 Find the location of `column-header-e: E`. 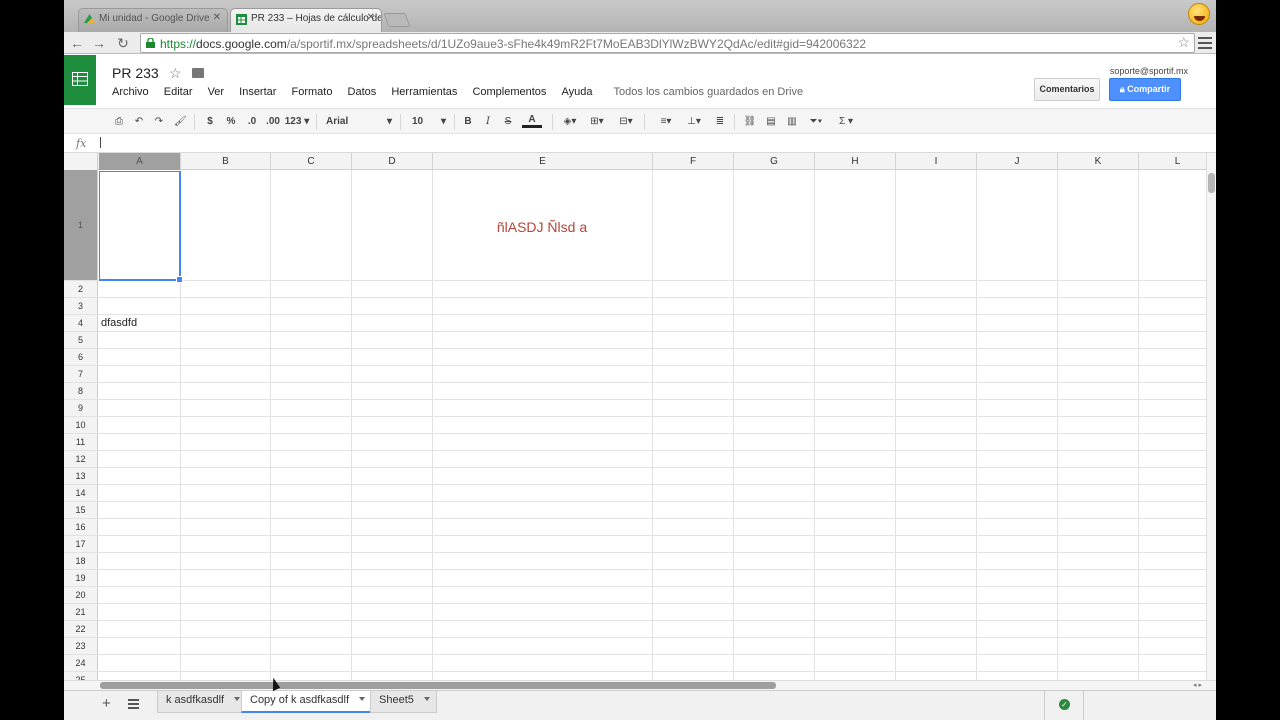

column-header-e: E is located at coordinates (543, 161).